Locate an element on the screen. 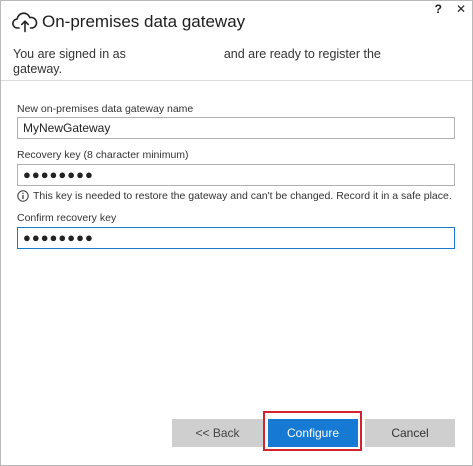  info-icon is located at coordinates (23, 196).